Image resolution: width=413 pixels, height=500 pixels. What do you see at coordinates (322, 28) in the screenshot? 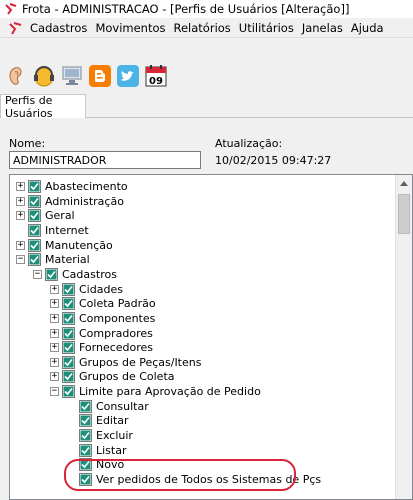
I see `menu-janelas: Janelas` at bounding box center [322, 28].